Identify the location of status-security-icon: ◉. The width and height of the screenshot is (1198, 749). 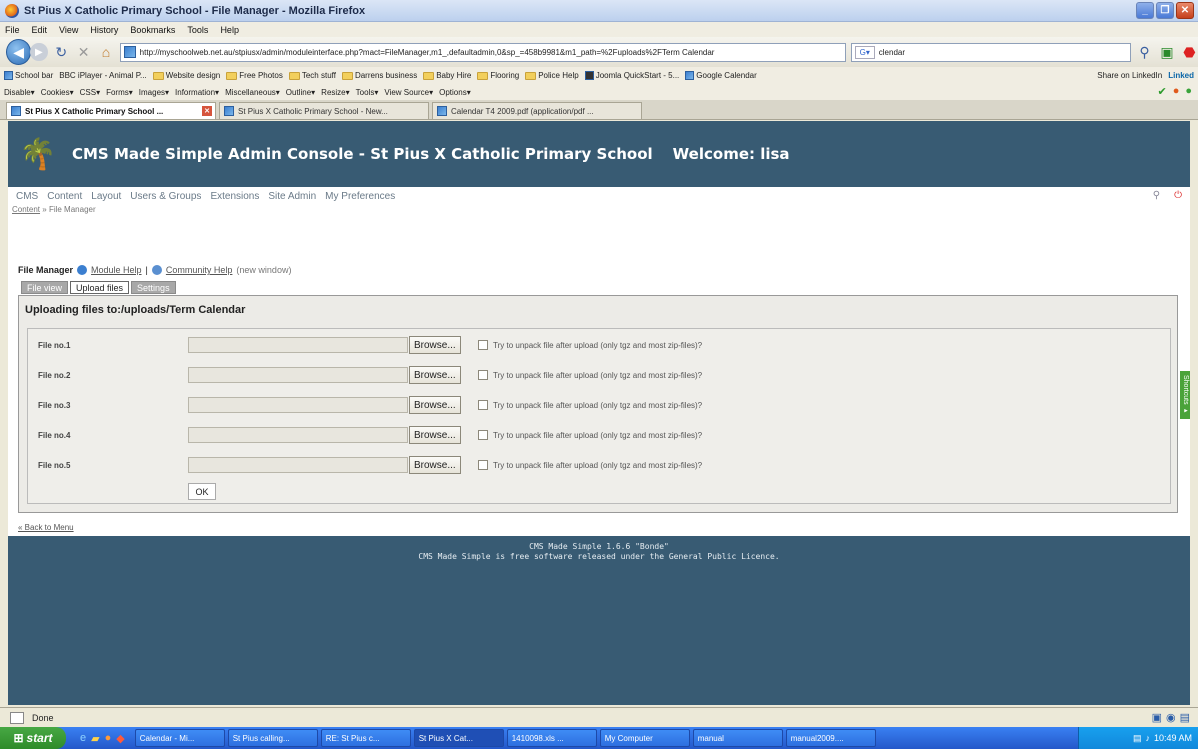
(1171, 717).